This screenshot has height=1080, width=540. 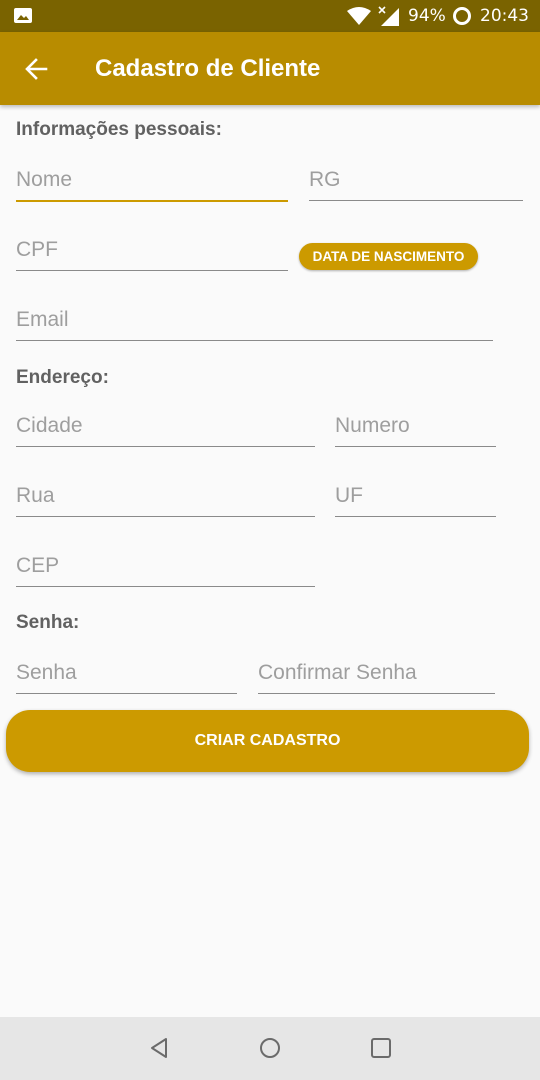 I want to click on cpf-field, so click(x=152, y=250).